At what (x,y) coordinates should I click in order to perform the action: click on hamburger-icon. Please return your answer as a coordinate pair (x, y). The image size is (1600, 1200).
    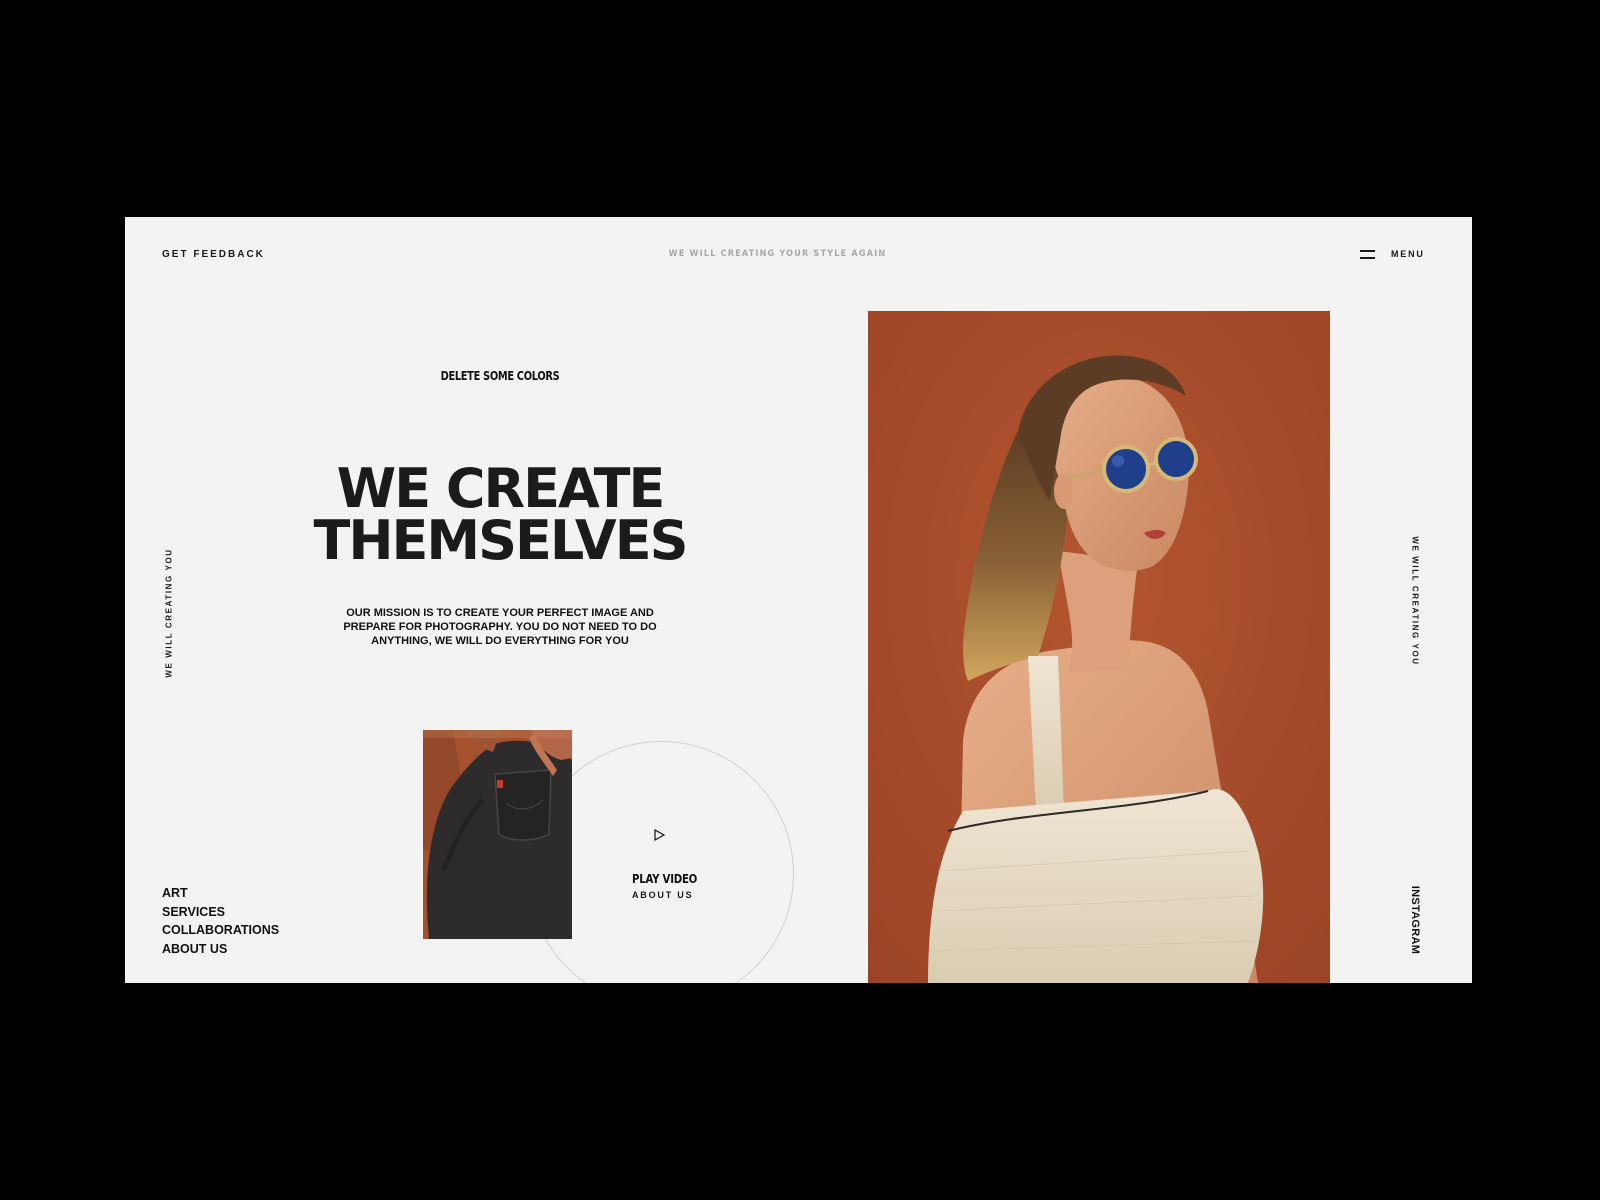
    Looking at the image, I should click on (1367, 254).